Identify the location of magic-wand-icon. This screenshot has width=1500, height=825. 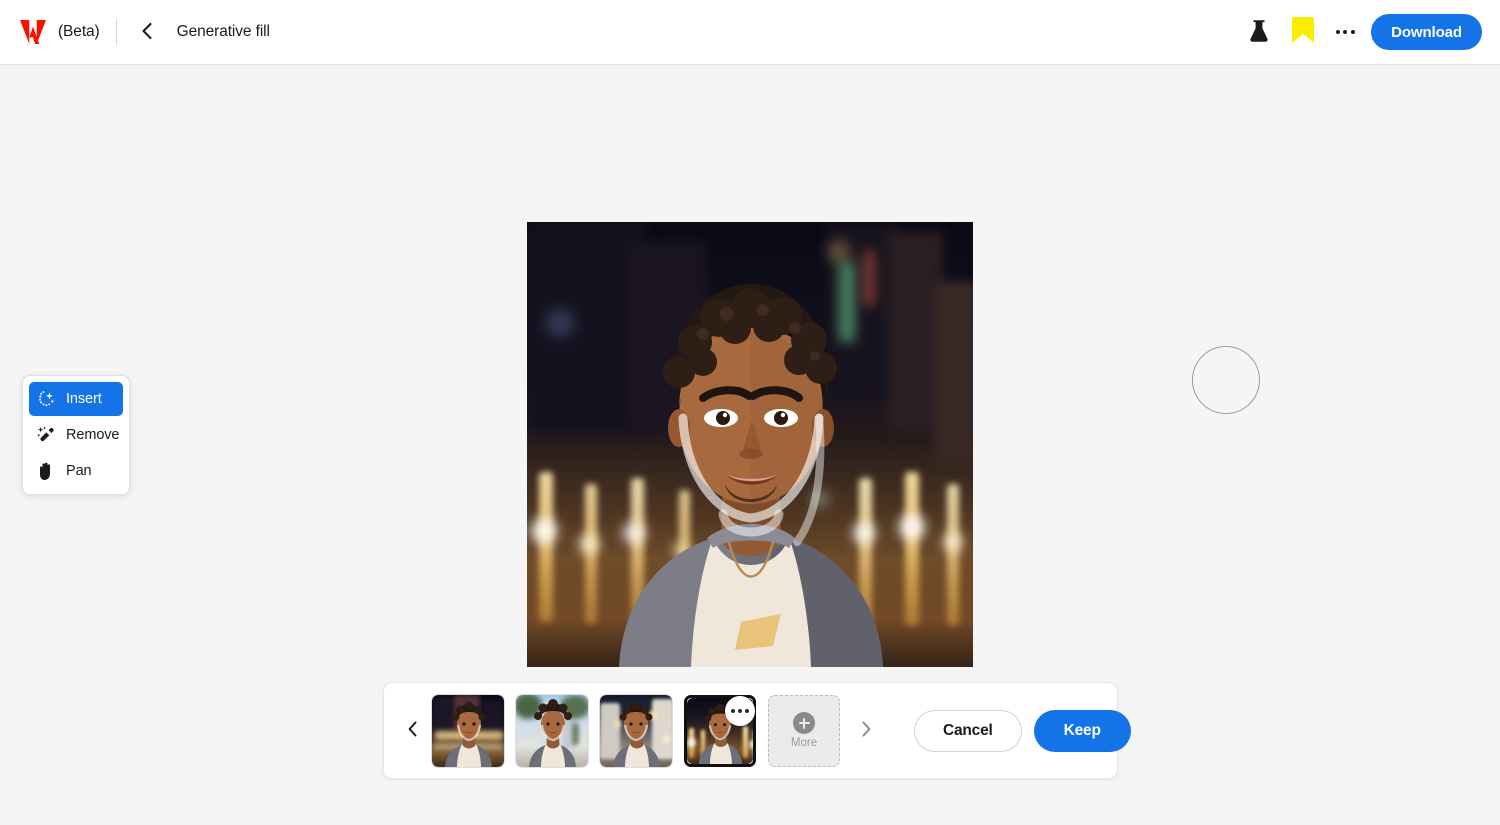
(46, 435).